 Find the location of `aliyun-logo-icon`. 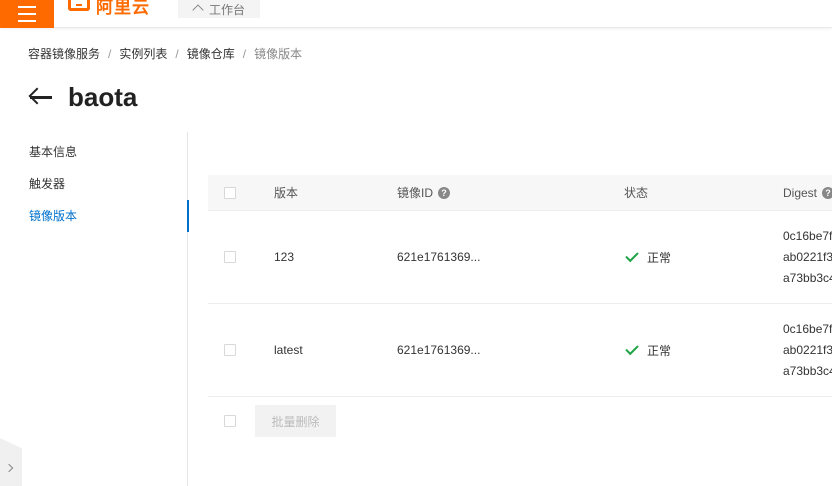

aliyun-logo-icon is located at coordinates (79, 5).